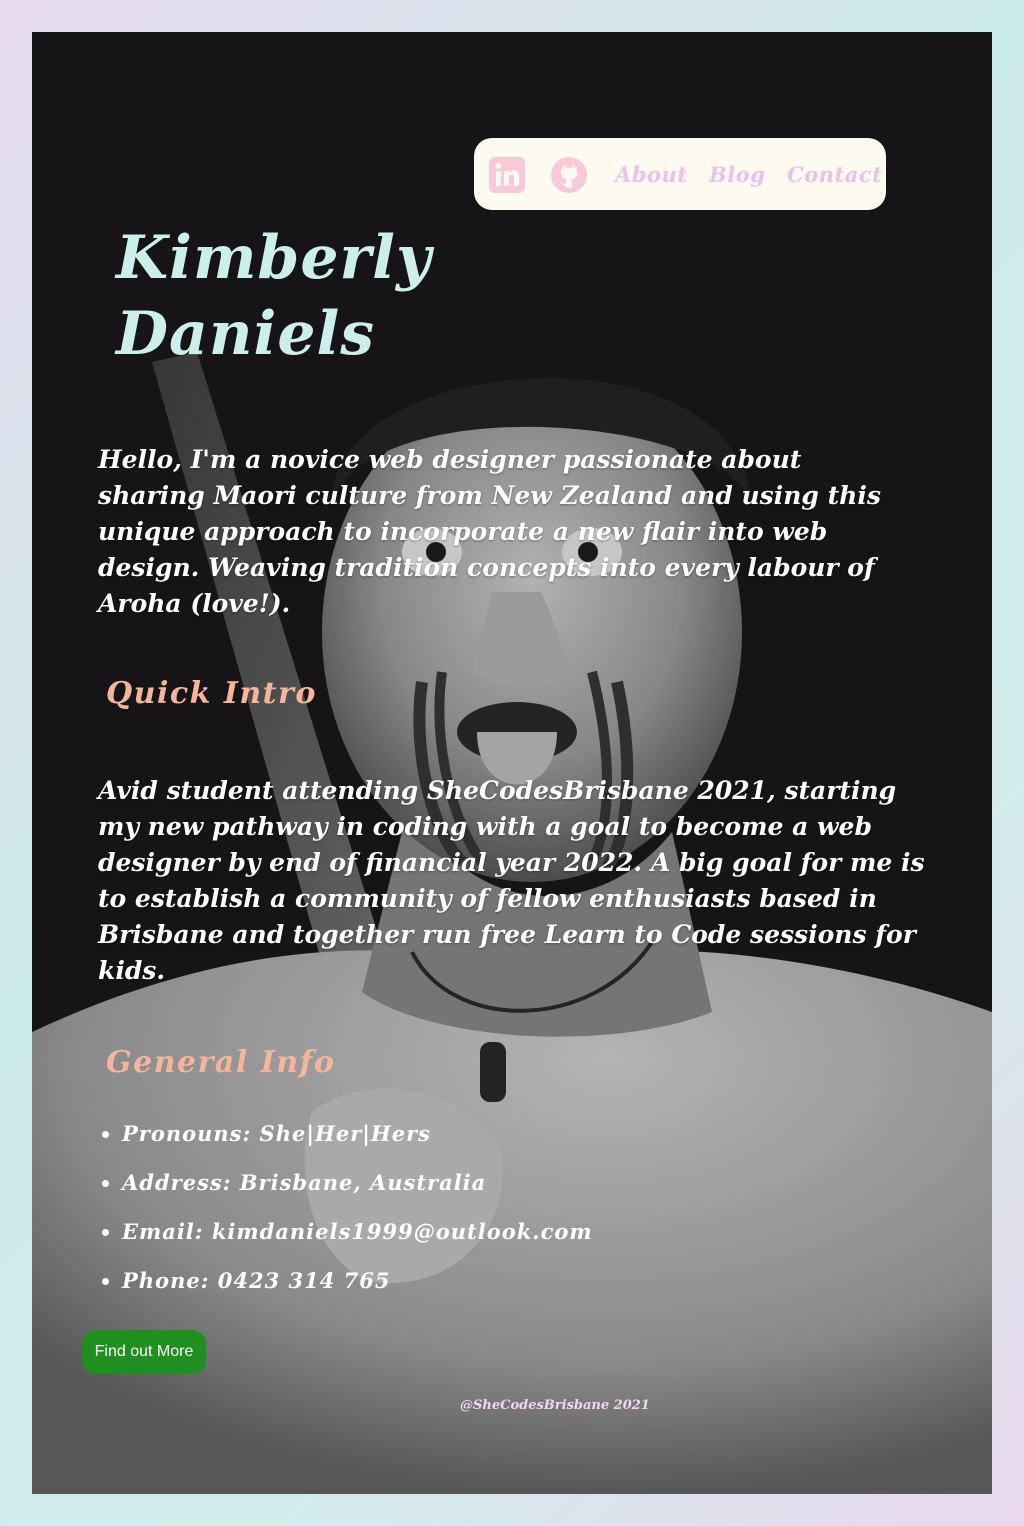 This screenshot has width=1024, height=1526. Describe the element at coordinates (834, 174) in the screenshot. I see `nav-contact-link: Contact` at that location.